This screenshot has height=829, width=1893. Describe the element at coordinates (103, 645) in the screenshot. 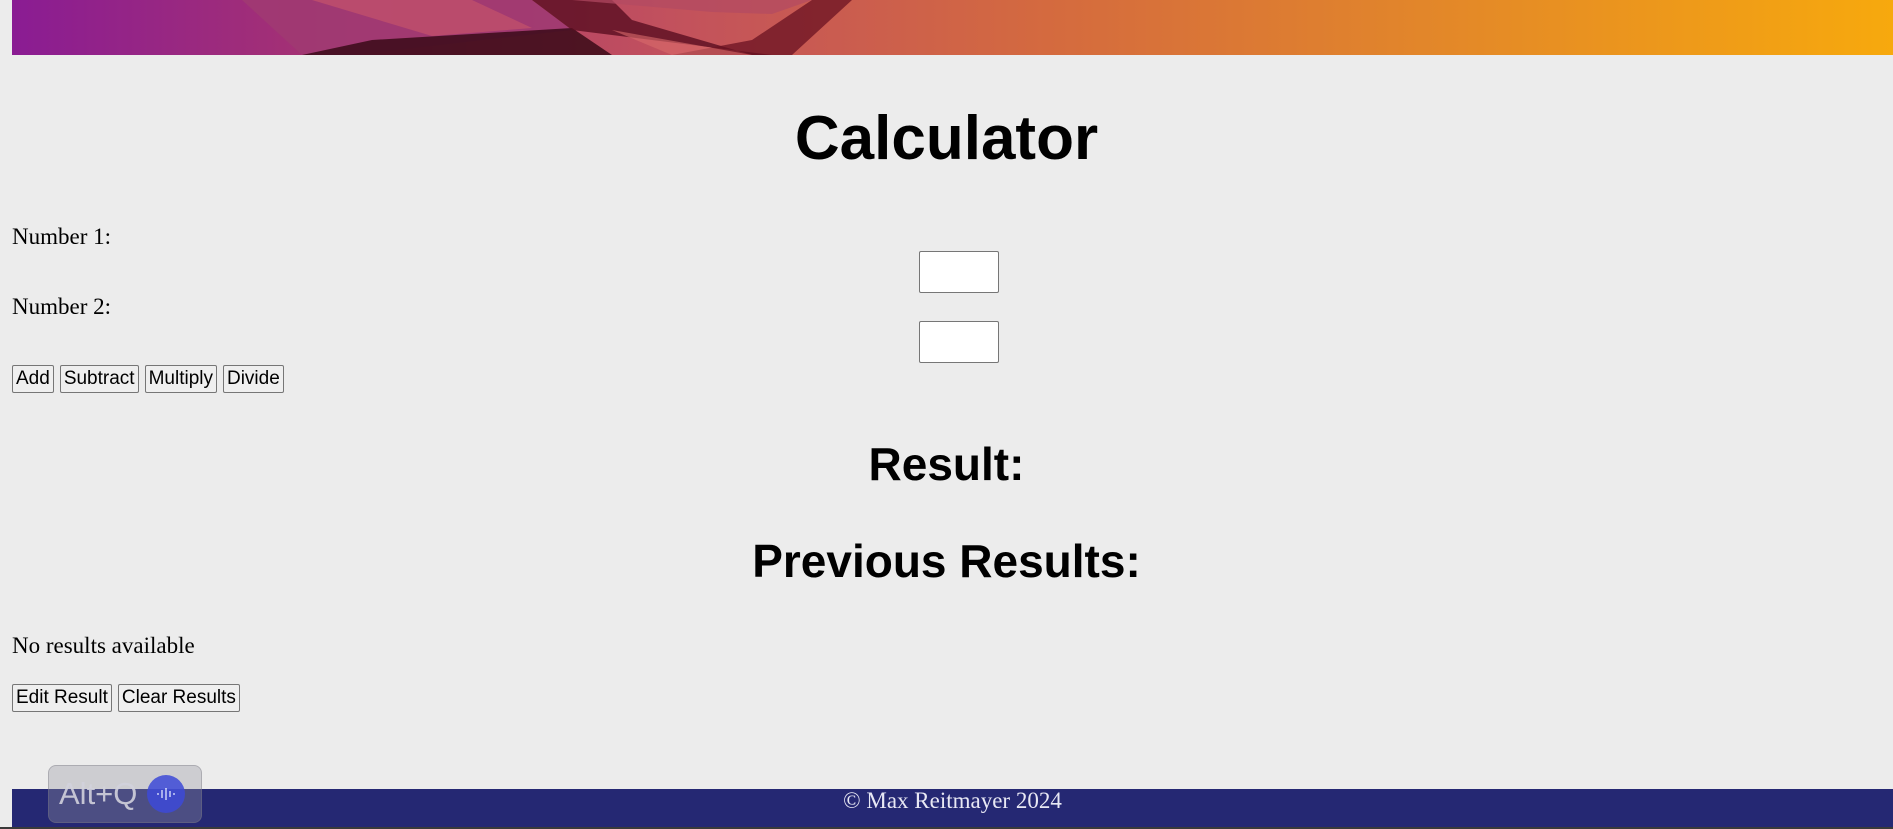

I see `empty-results-text: No results available` at that location.